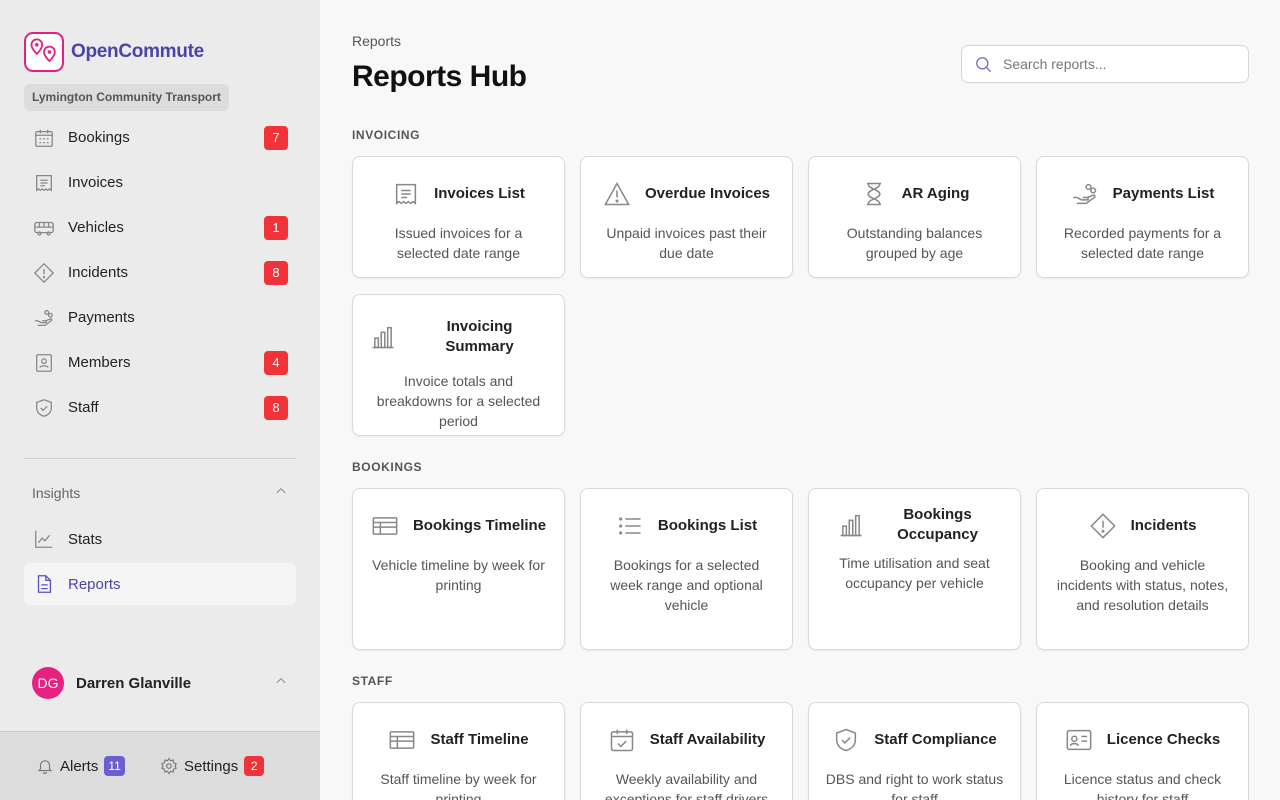 This screenshot has width=1280, height=800. I want to click on search-icon, so click(983, 64).